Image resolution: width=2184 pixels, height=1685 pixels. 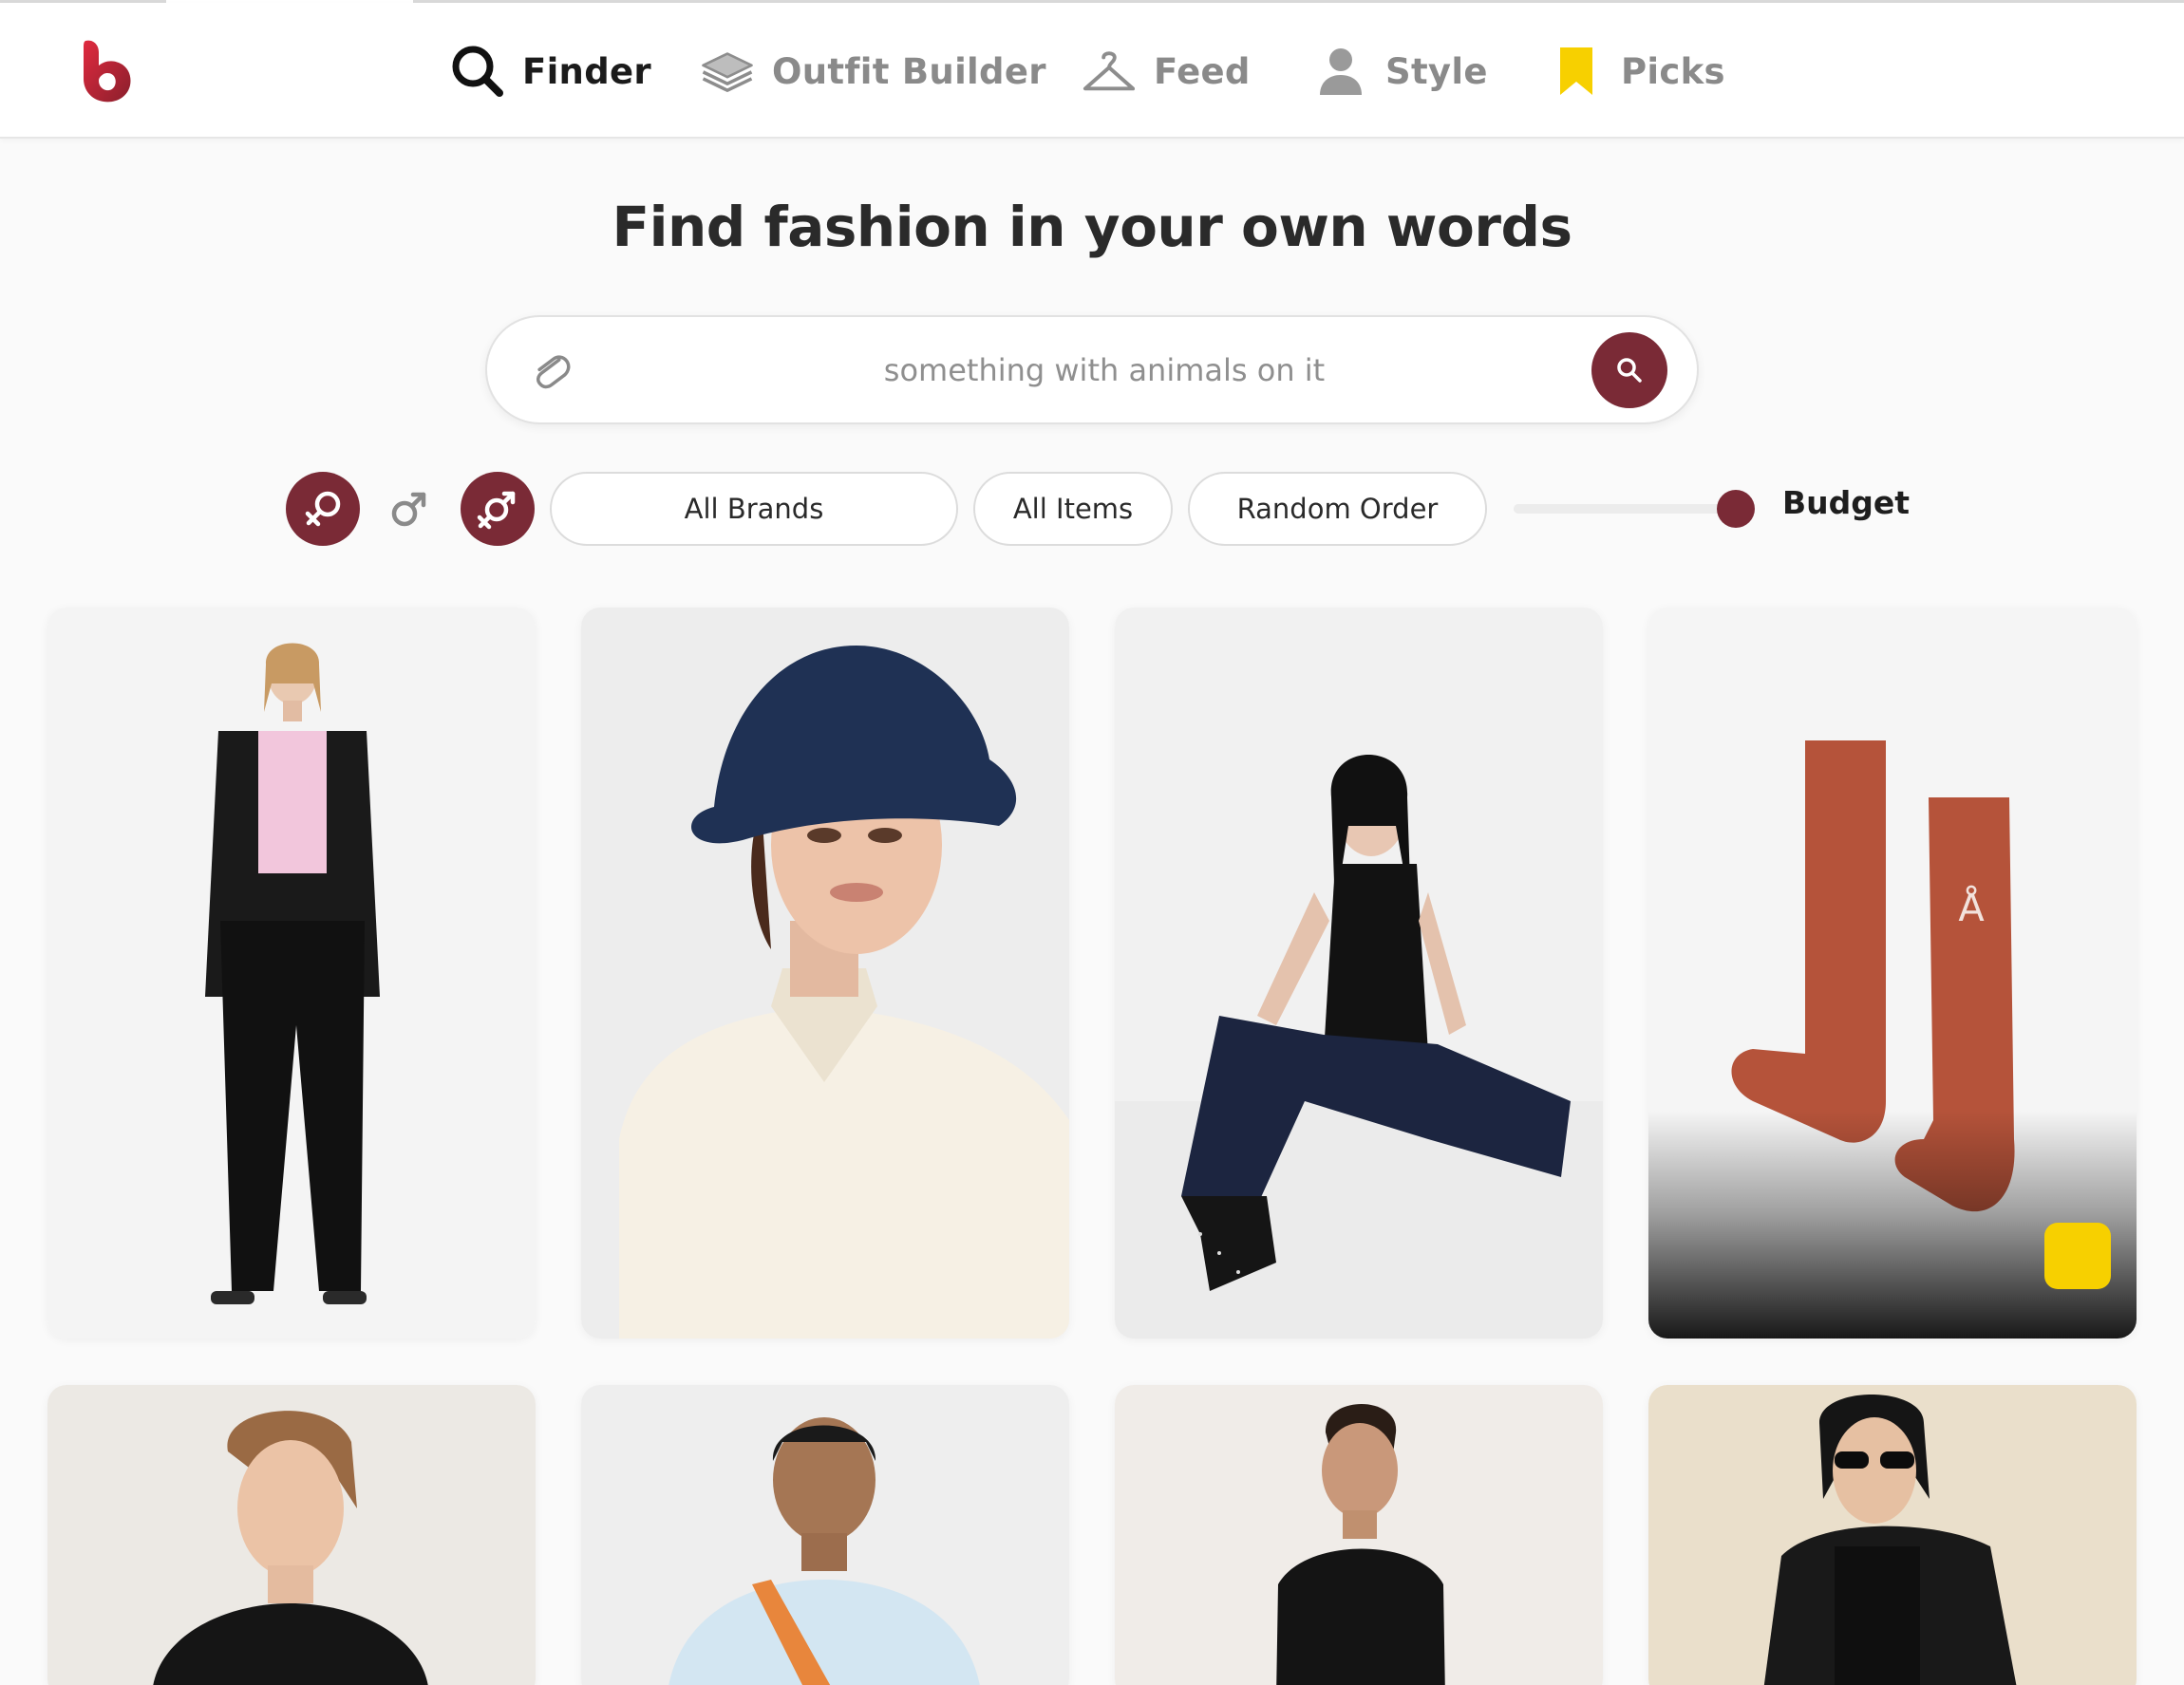 What do you see at coordinates (1073, 509) in the screenshot?
I see `items-dropdown: All Items` at bounding box center [1073, 509].